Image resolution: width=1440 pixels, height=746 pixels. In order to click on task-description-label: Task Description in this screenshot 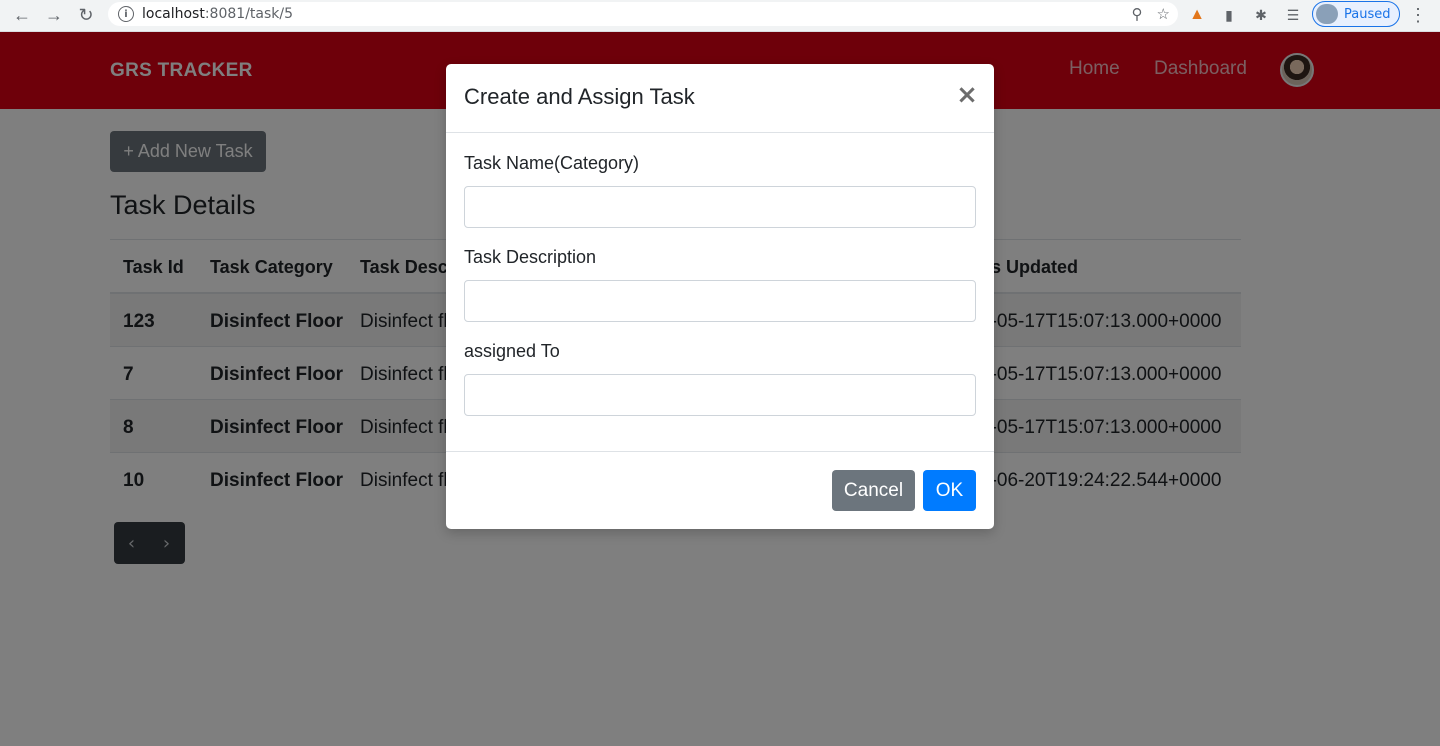, I will do `click(530, 257)`.